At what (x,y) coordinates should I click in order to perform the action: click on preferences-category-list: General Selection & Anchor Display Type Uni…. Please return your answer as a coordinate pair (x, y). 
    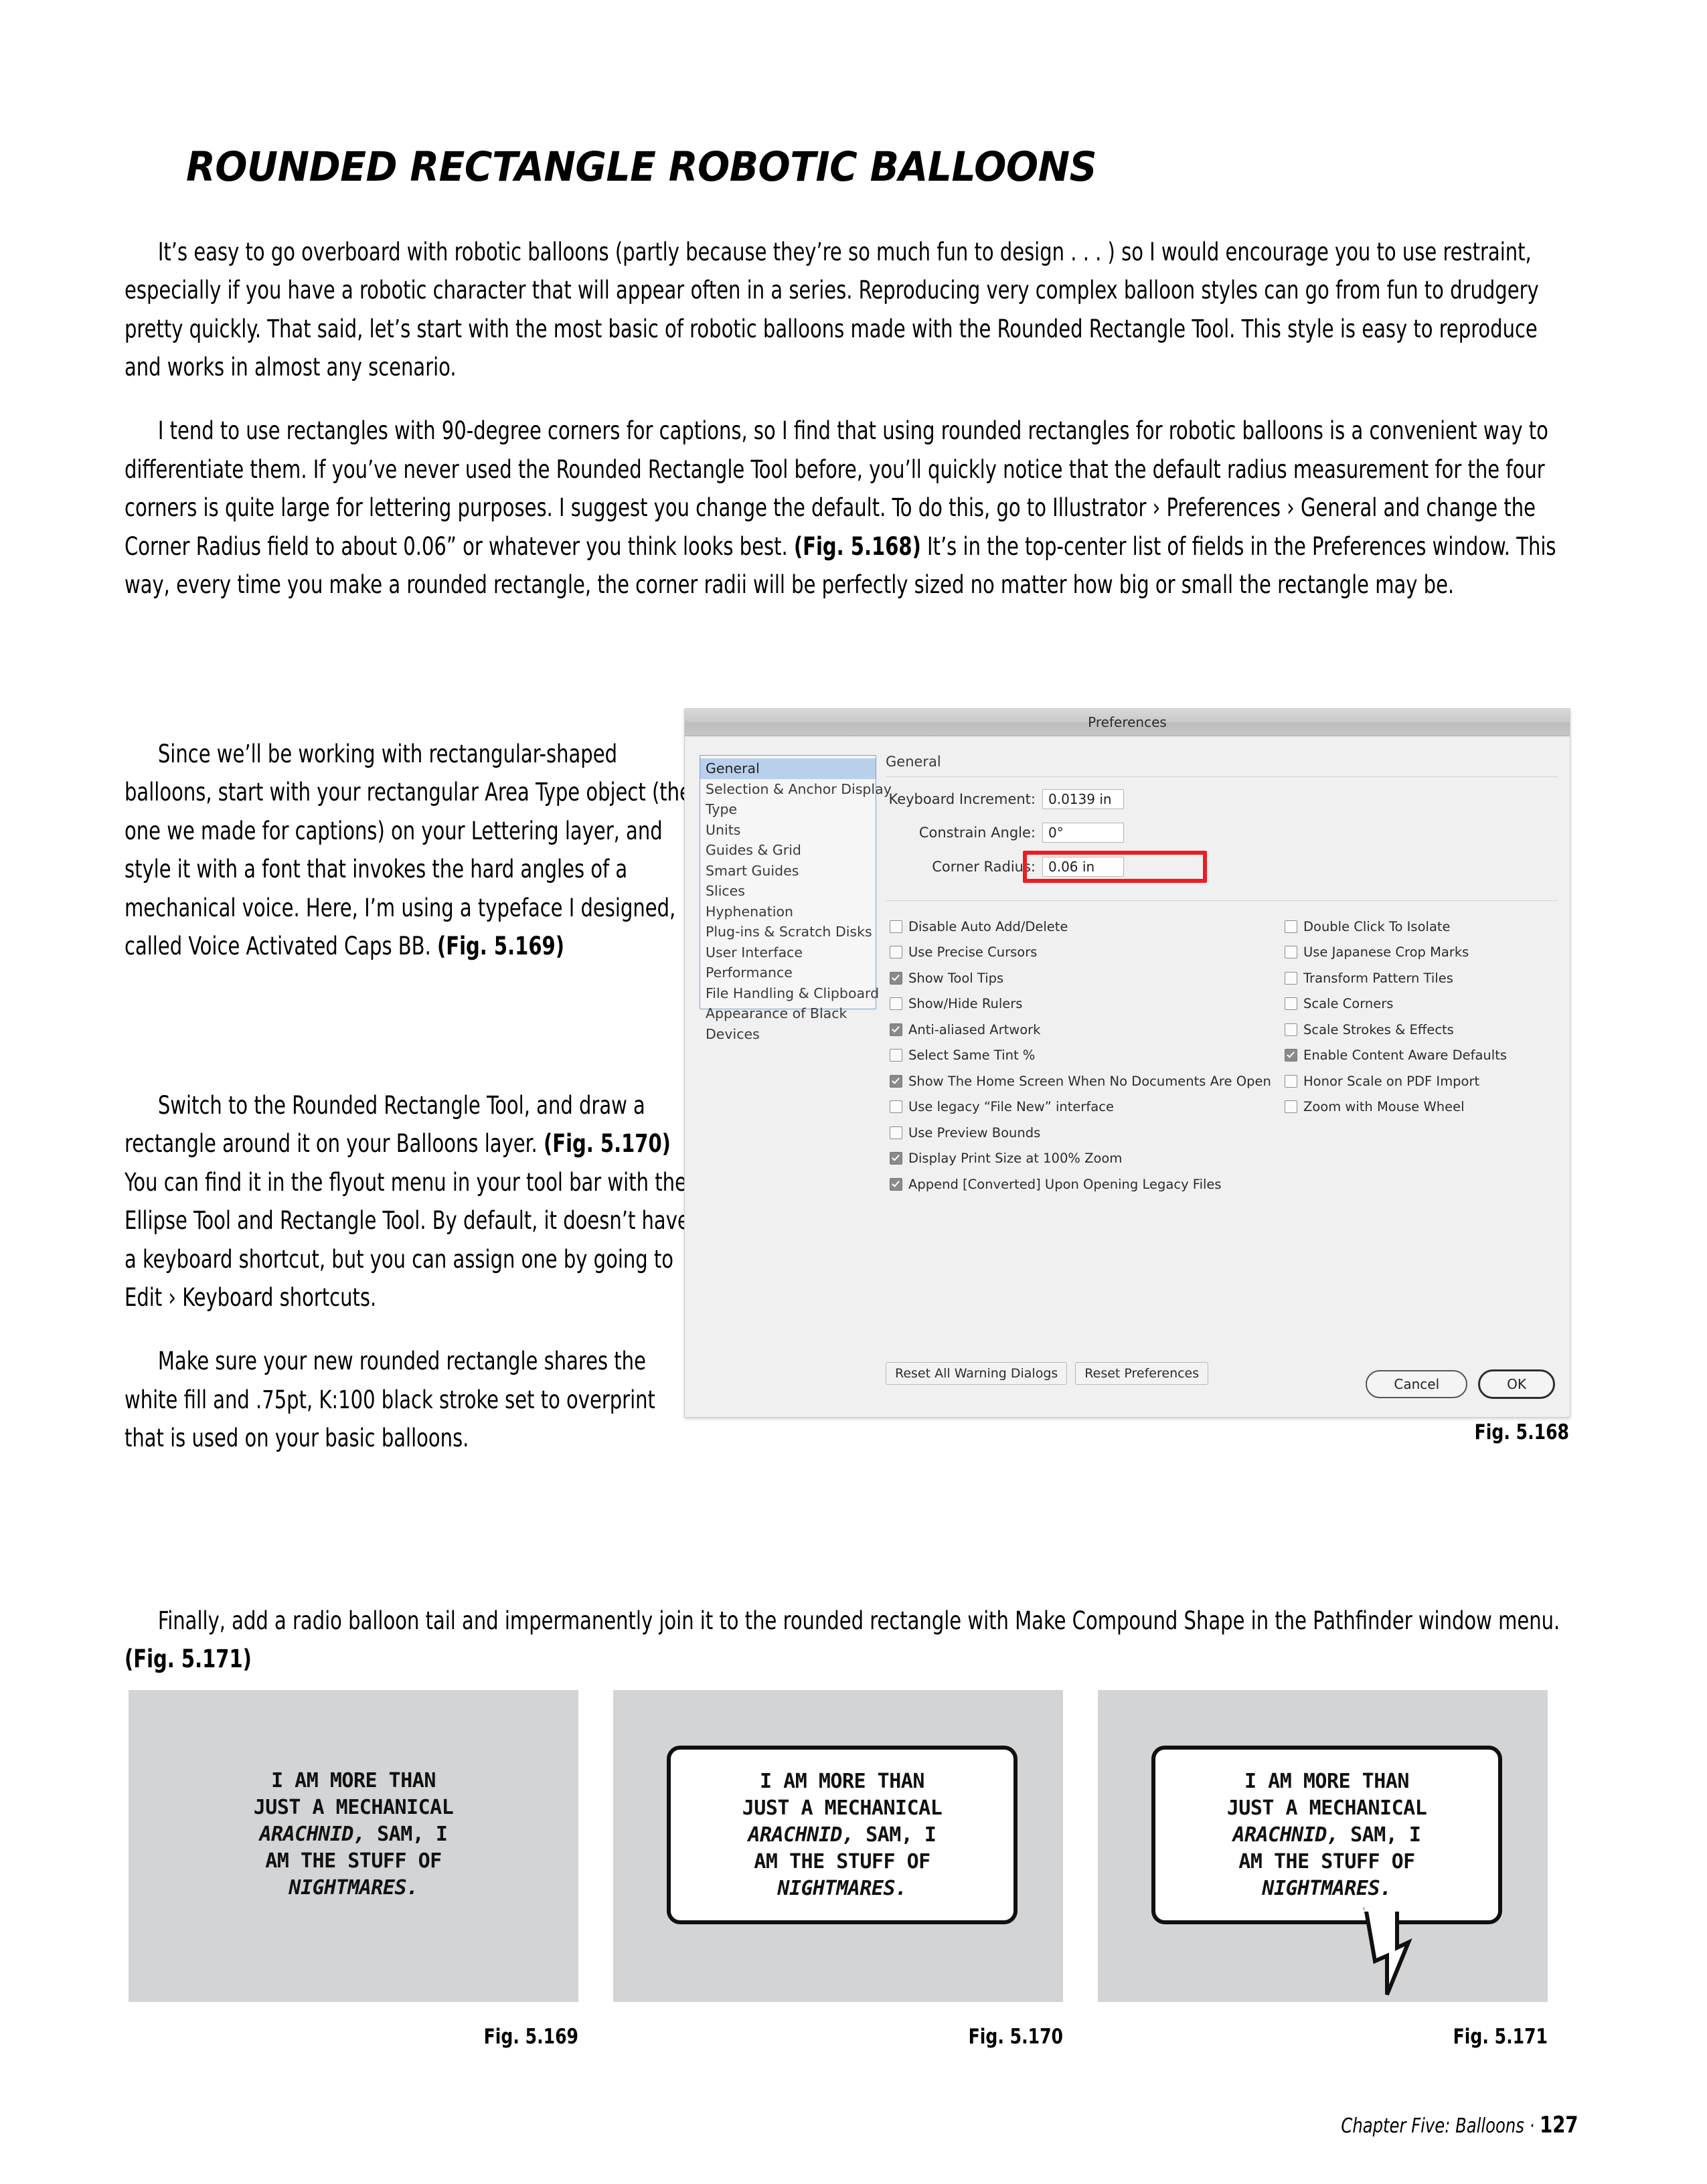
    Looking at the image, I should click on (796, 898).